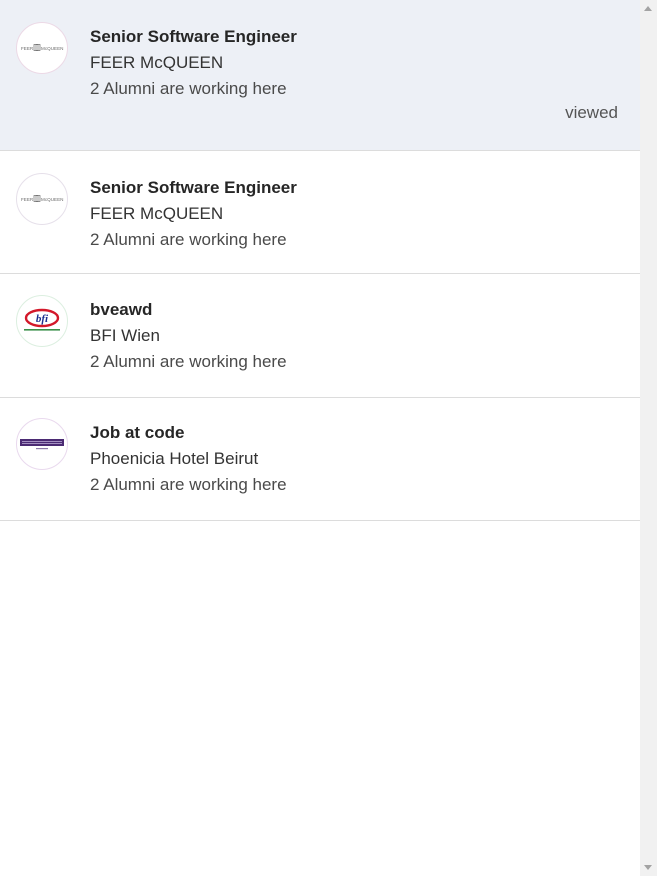  What do you see at coordinates (174, 458) in the screenshot?
I see `company-name: Phoenicia Hotel Beirut` at bounding box center [174, 458].